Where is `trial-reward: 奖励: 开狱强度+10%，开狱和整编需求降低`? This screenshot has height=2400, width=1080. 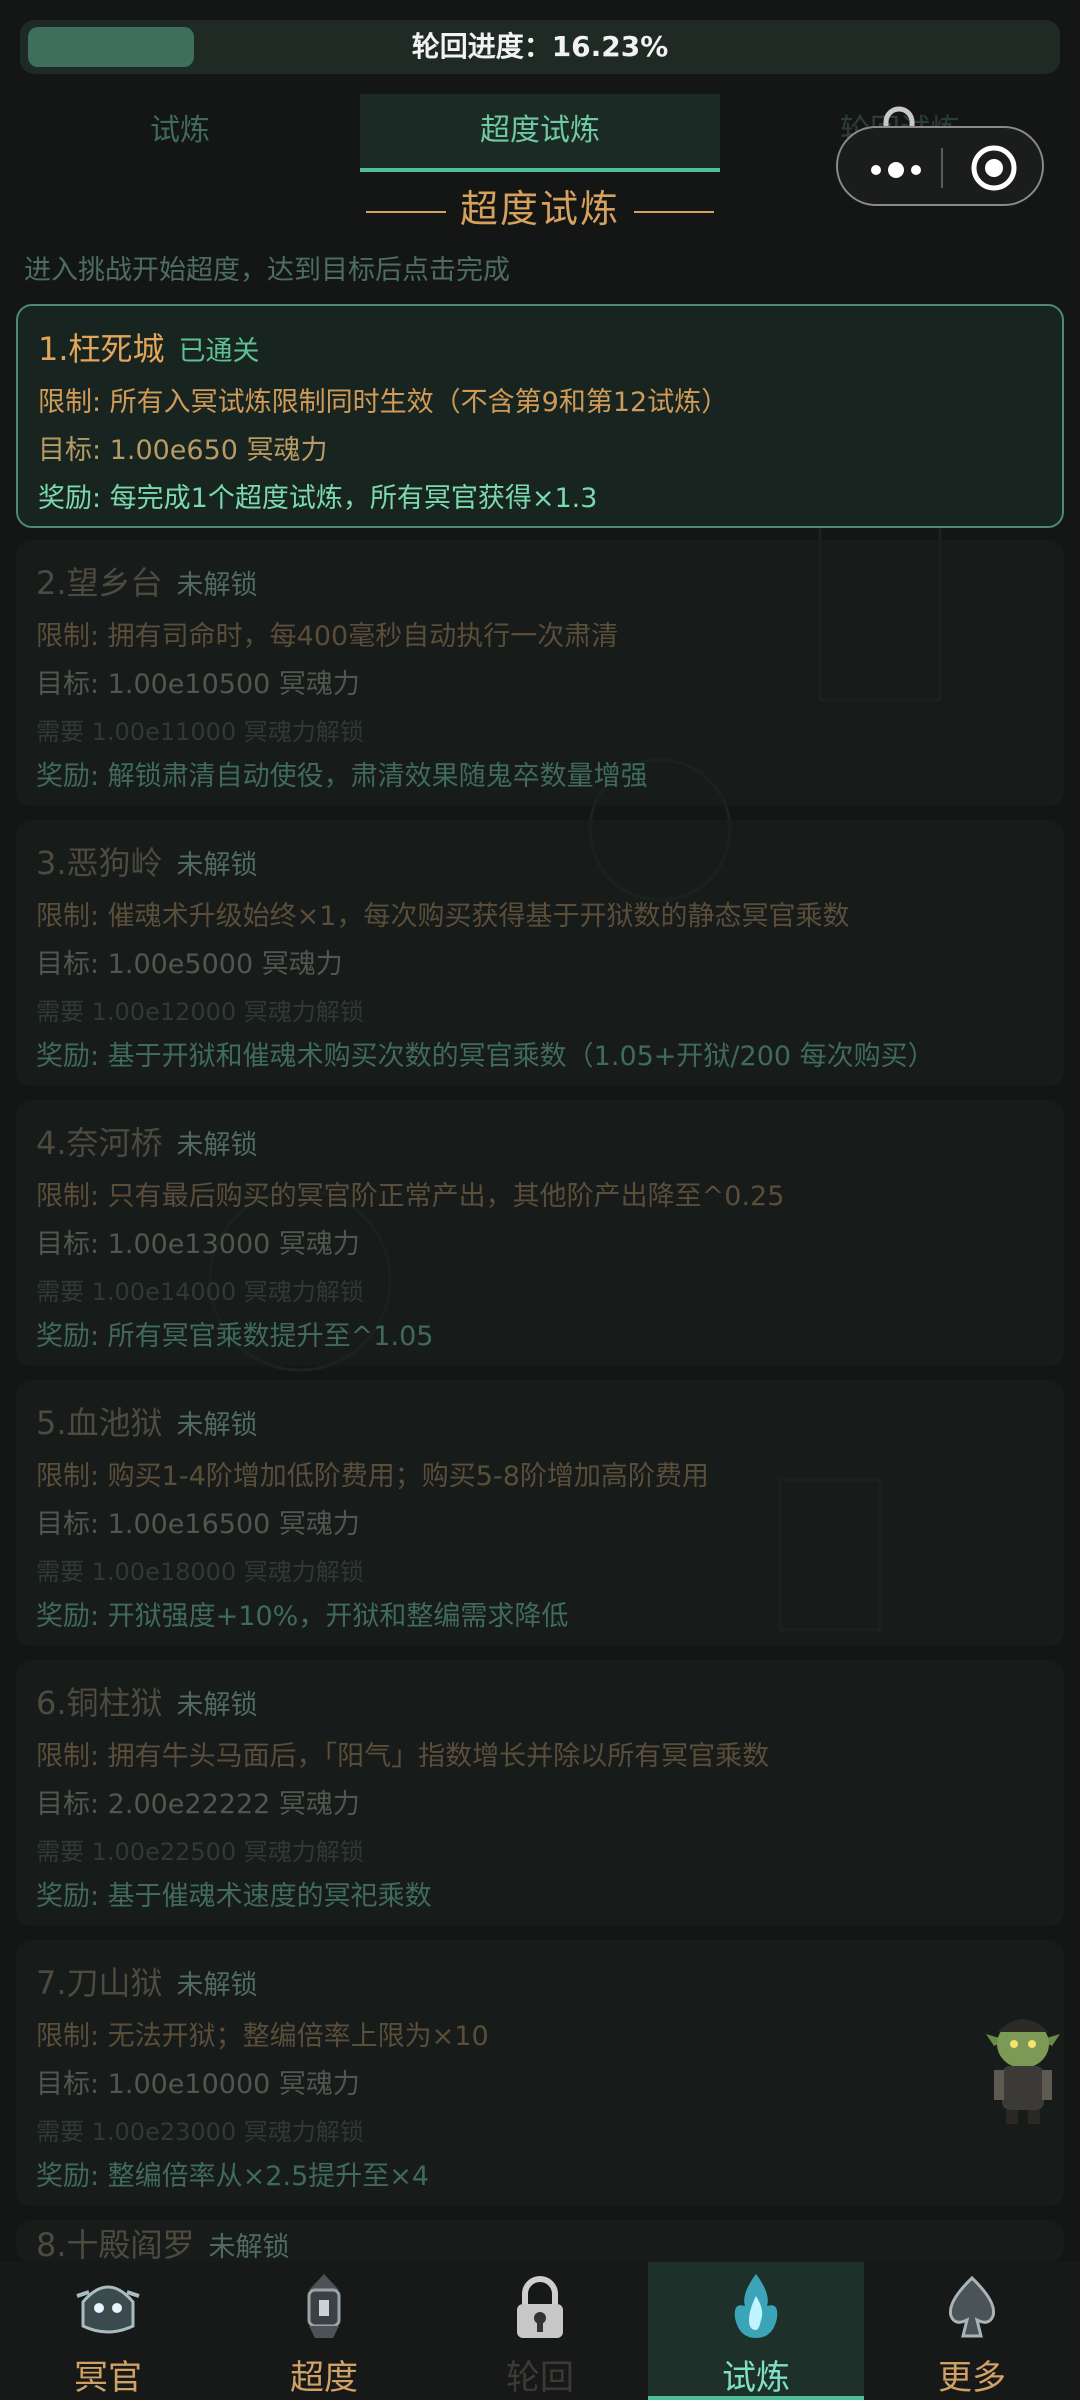
trial-reward: 奖励: 开狱强度+10%，开狱和整编需求降低 is located at coordinates (302, 1616).